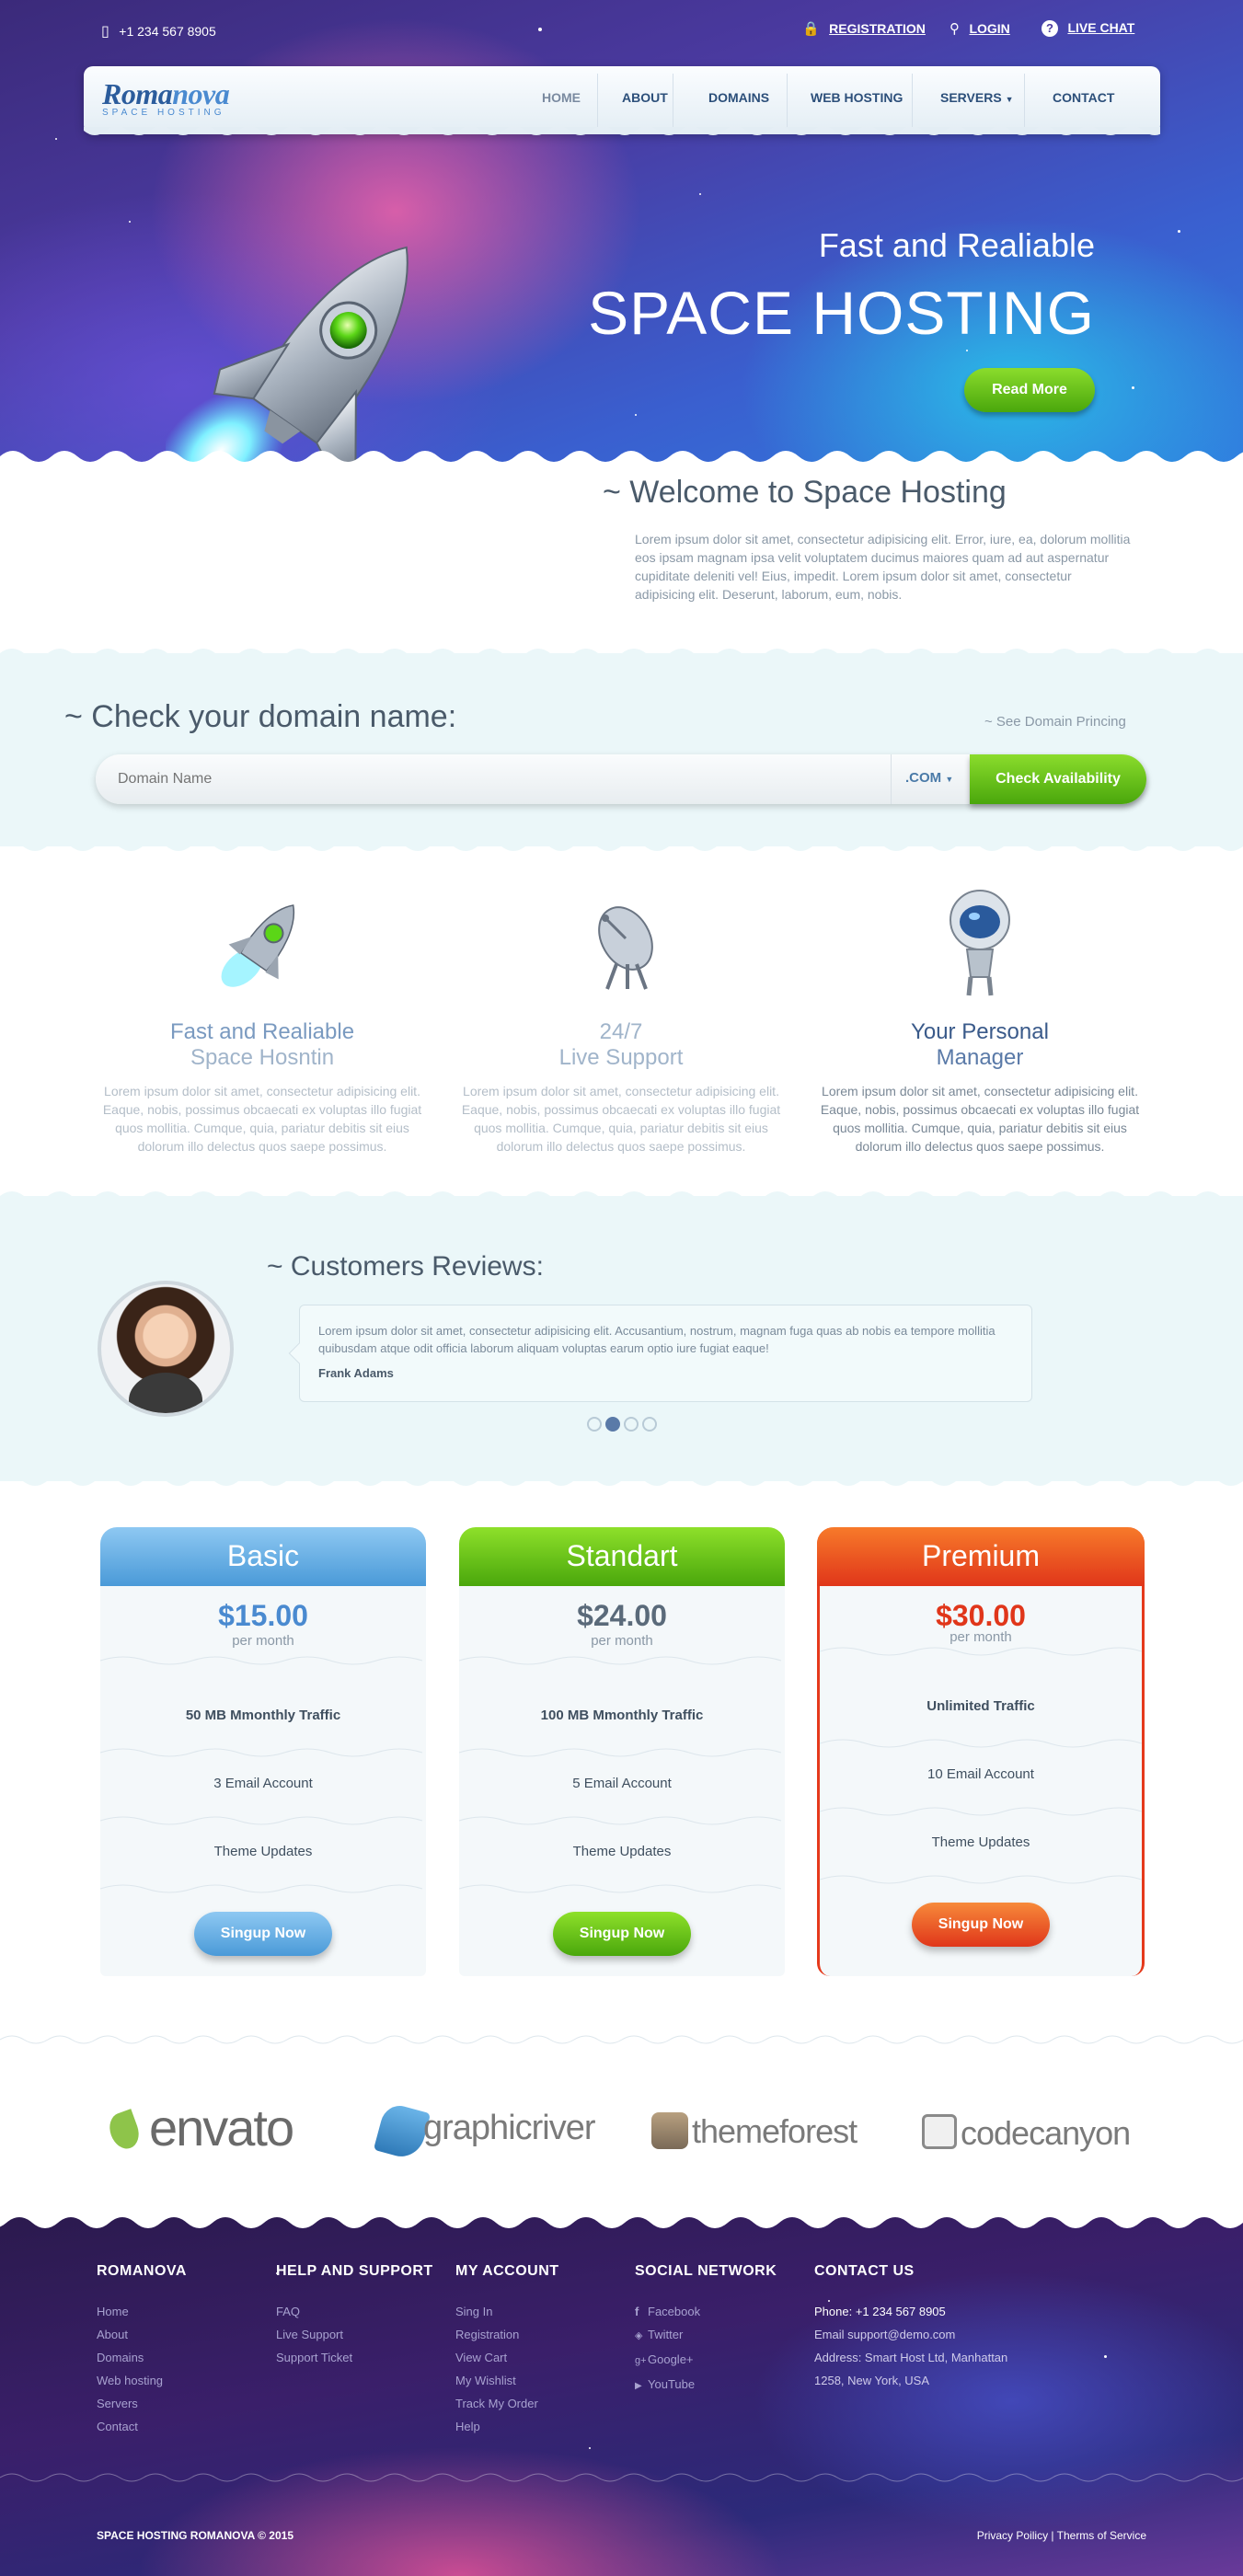 This screenshot has height=2576, width=1243. Describe the element at coordinates (507, 2271) in the screenshot. I see `footer-heading: MY ACCOUNT` at that location.